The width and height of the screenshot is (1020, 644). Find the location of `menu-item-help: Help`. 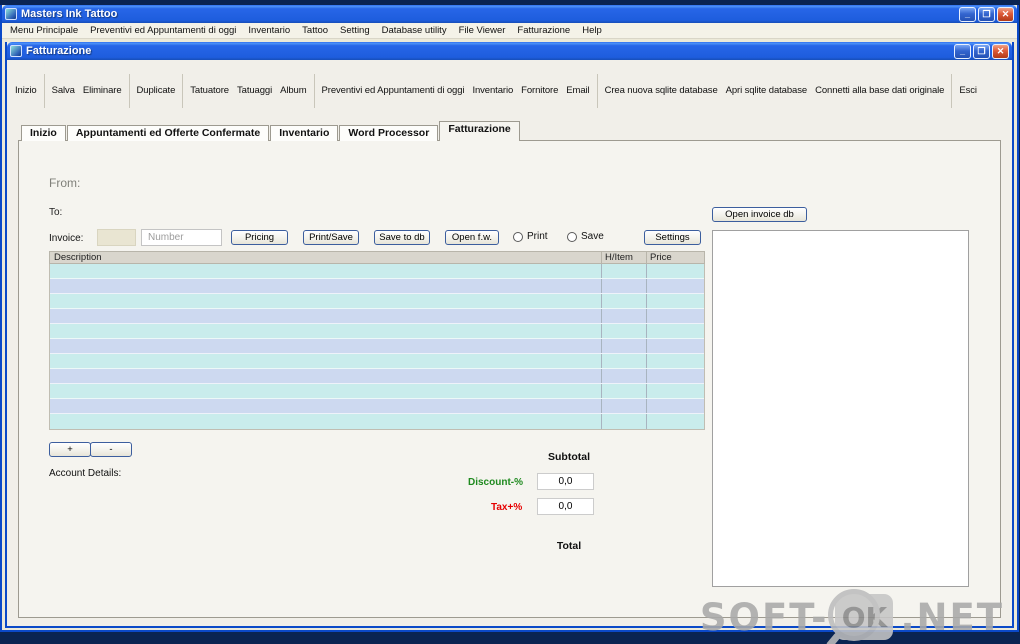

menu-item-help: Help is located at coordinates (592, 30).